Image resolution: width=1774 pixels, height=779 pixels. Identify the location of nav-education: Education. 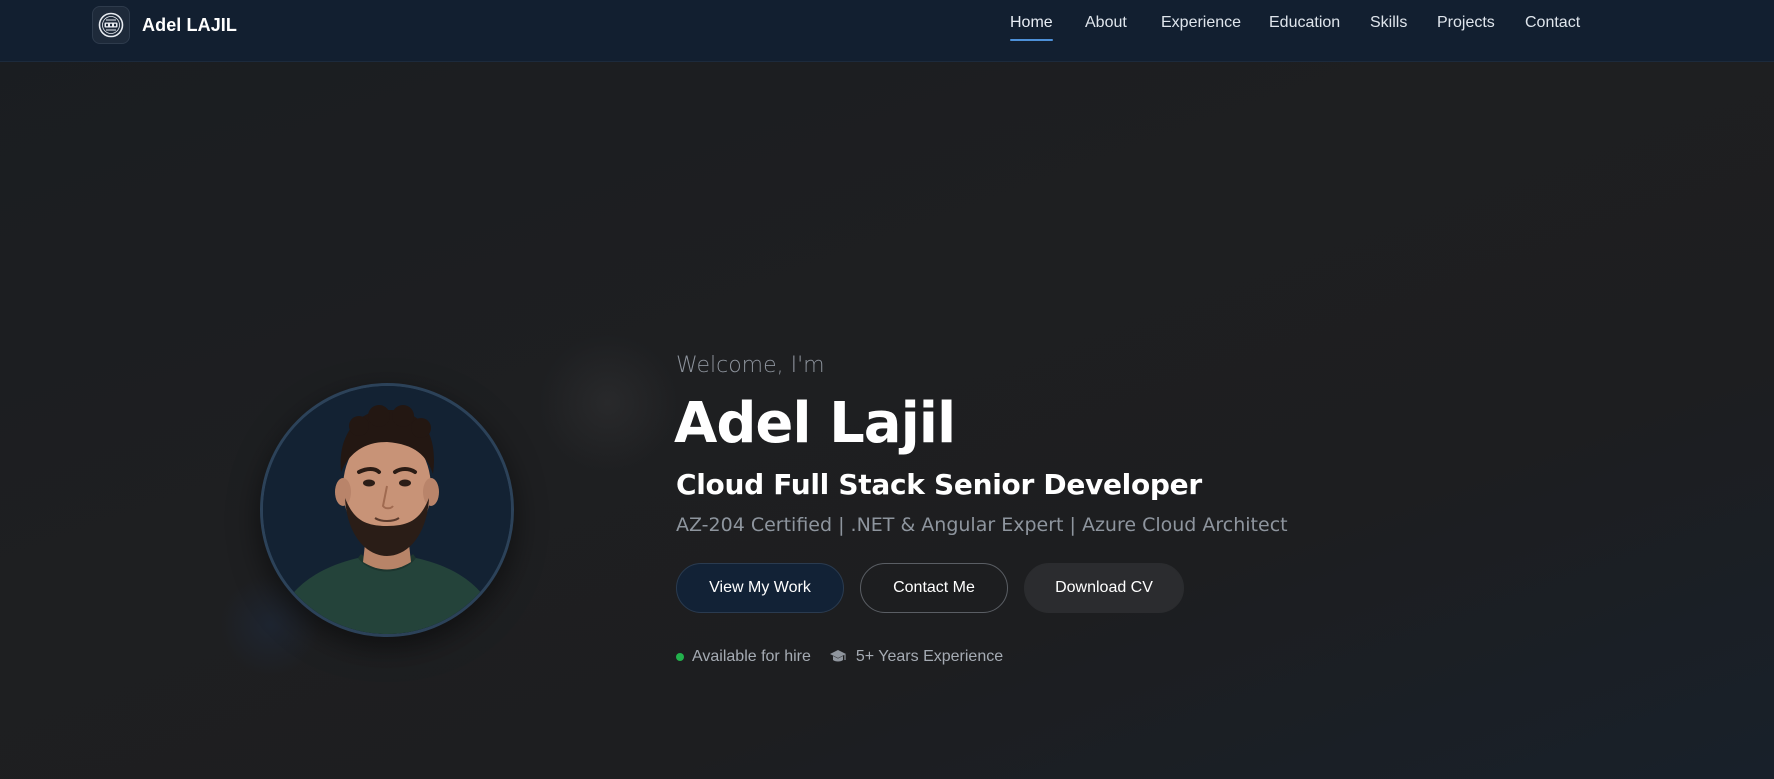
(1304, 23).